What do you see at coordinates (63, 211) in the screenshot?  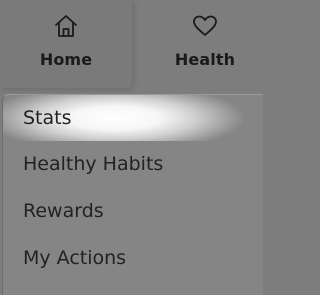 I see `menu-item-rewards-label: Rewards` at bounding box center [63, 211].